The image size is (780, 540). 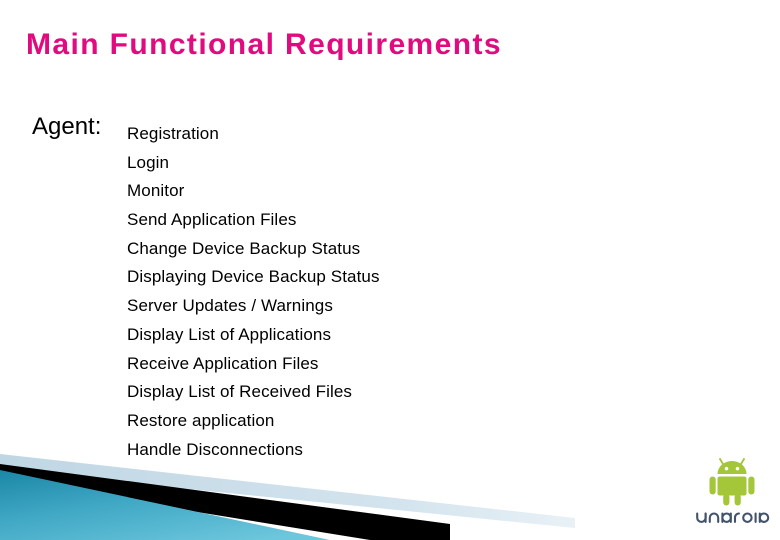 What do you see at coordinates (240, 392) in the screenshot?
I see `list-item: Display List of Received Files` at bounding box center [240, 392].